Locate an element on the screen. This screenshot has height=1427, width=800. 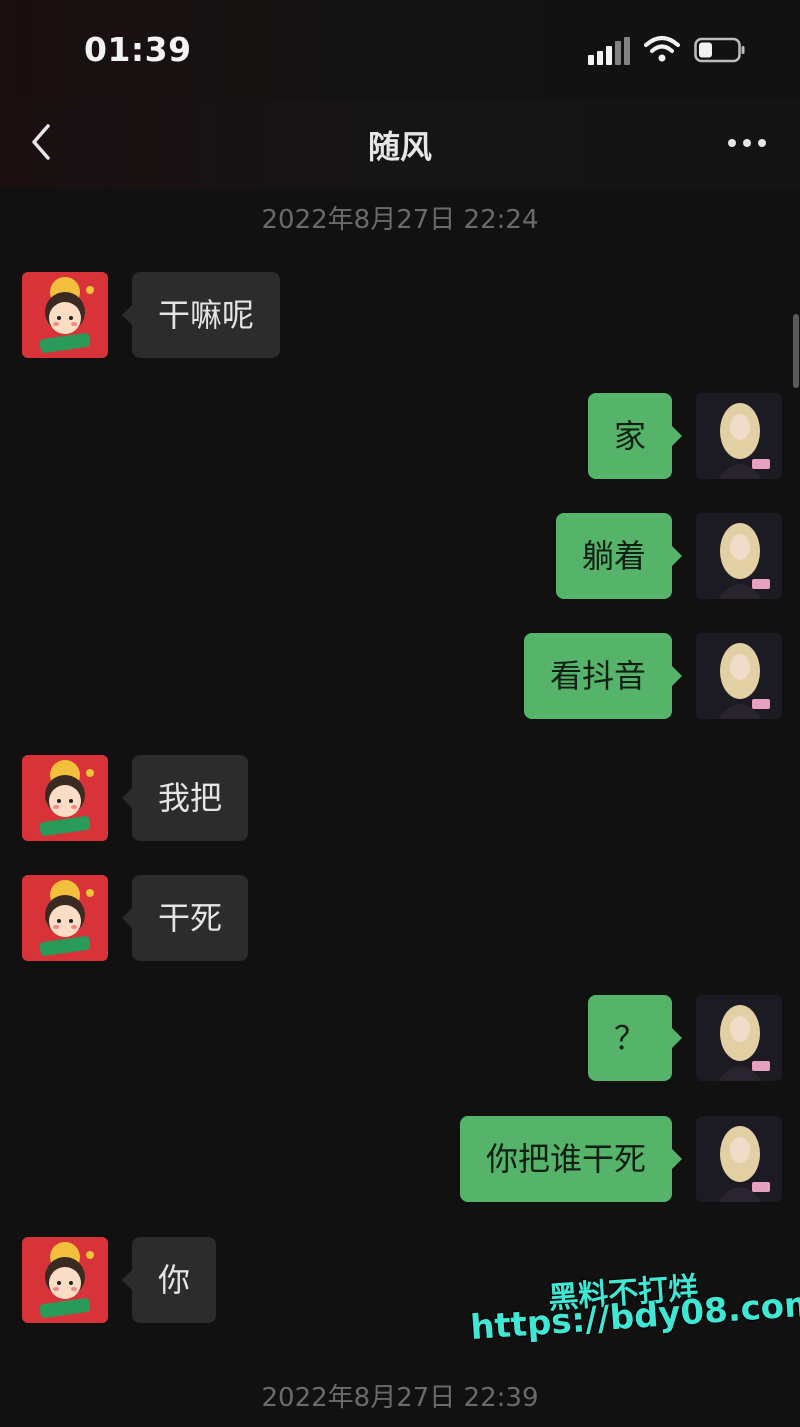
battery-icon is located at coordinates (719, 50).